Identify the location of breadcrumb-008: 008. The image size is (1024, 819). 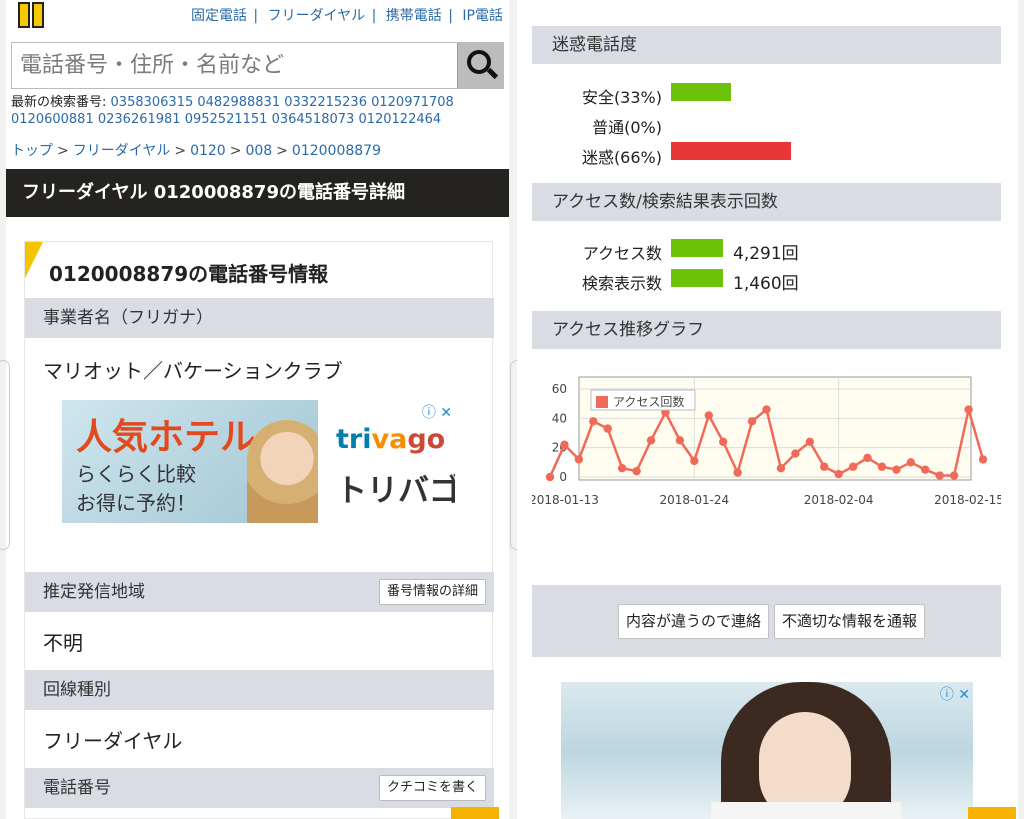
(258, 151).